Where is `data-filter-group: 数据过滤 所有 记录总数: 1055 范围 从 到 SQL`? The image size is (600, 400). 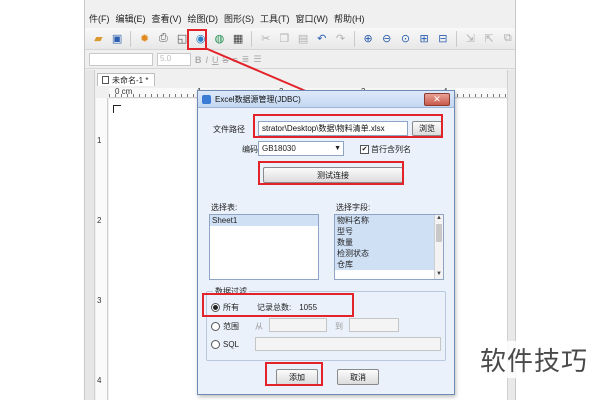
data-filter-group: 数据过滤 所有 记录总数: 1055 范围 从 到 SQL is located at coordinates (326, 323).